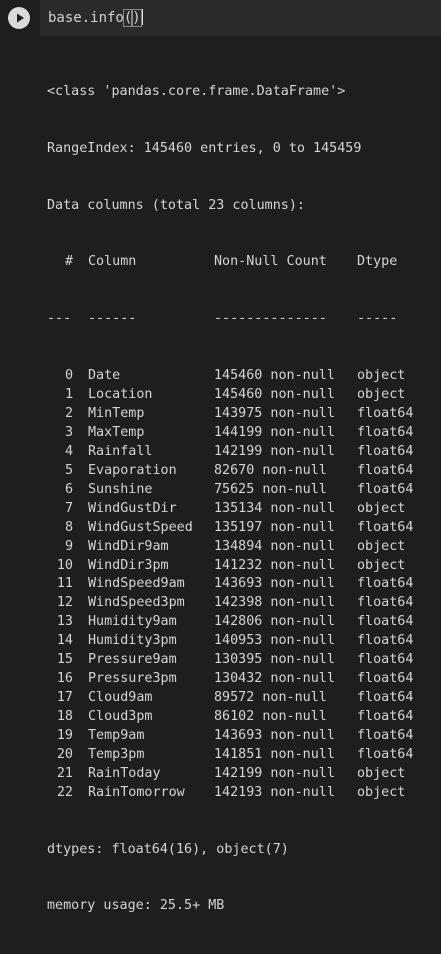 The width and height of the screenshot is (441, 954). Describe the element at coordinates (237, 641) in the screenshot. I see `table-row: 14 Humidity3pm 140953 non-null float64` at that location.